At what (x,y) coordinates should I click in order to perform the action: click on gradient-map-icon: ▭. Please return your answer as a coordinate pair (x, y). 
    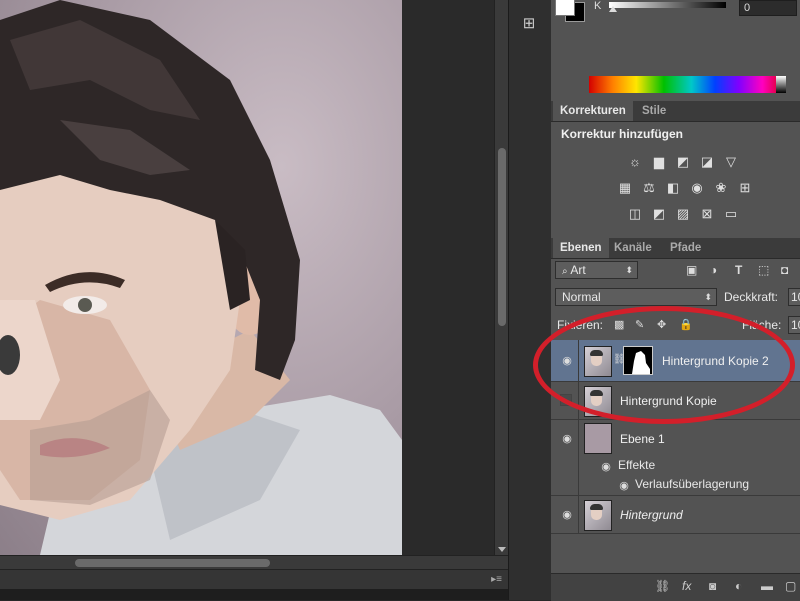
    Looking at the image, I should click on (731, 214).